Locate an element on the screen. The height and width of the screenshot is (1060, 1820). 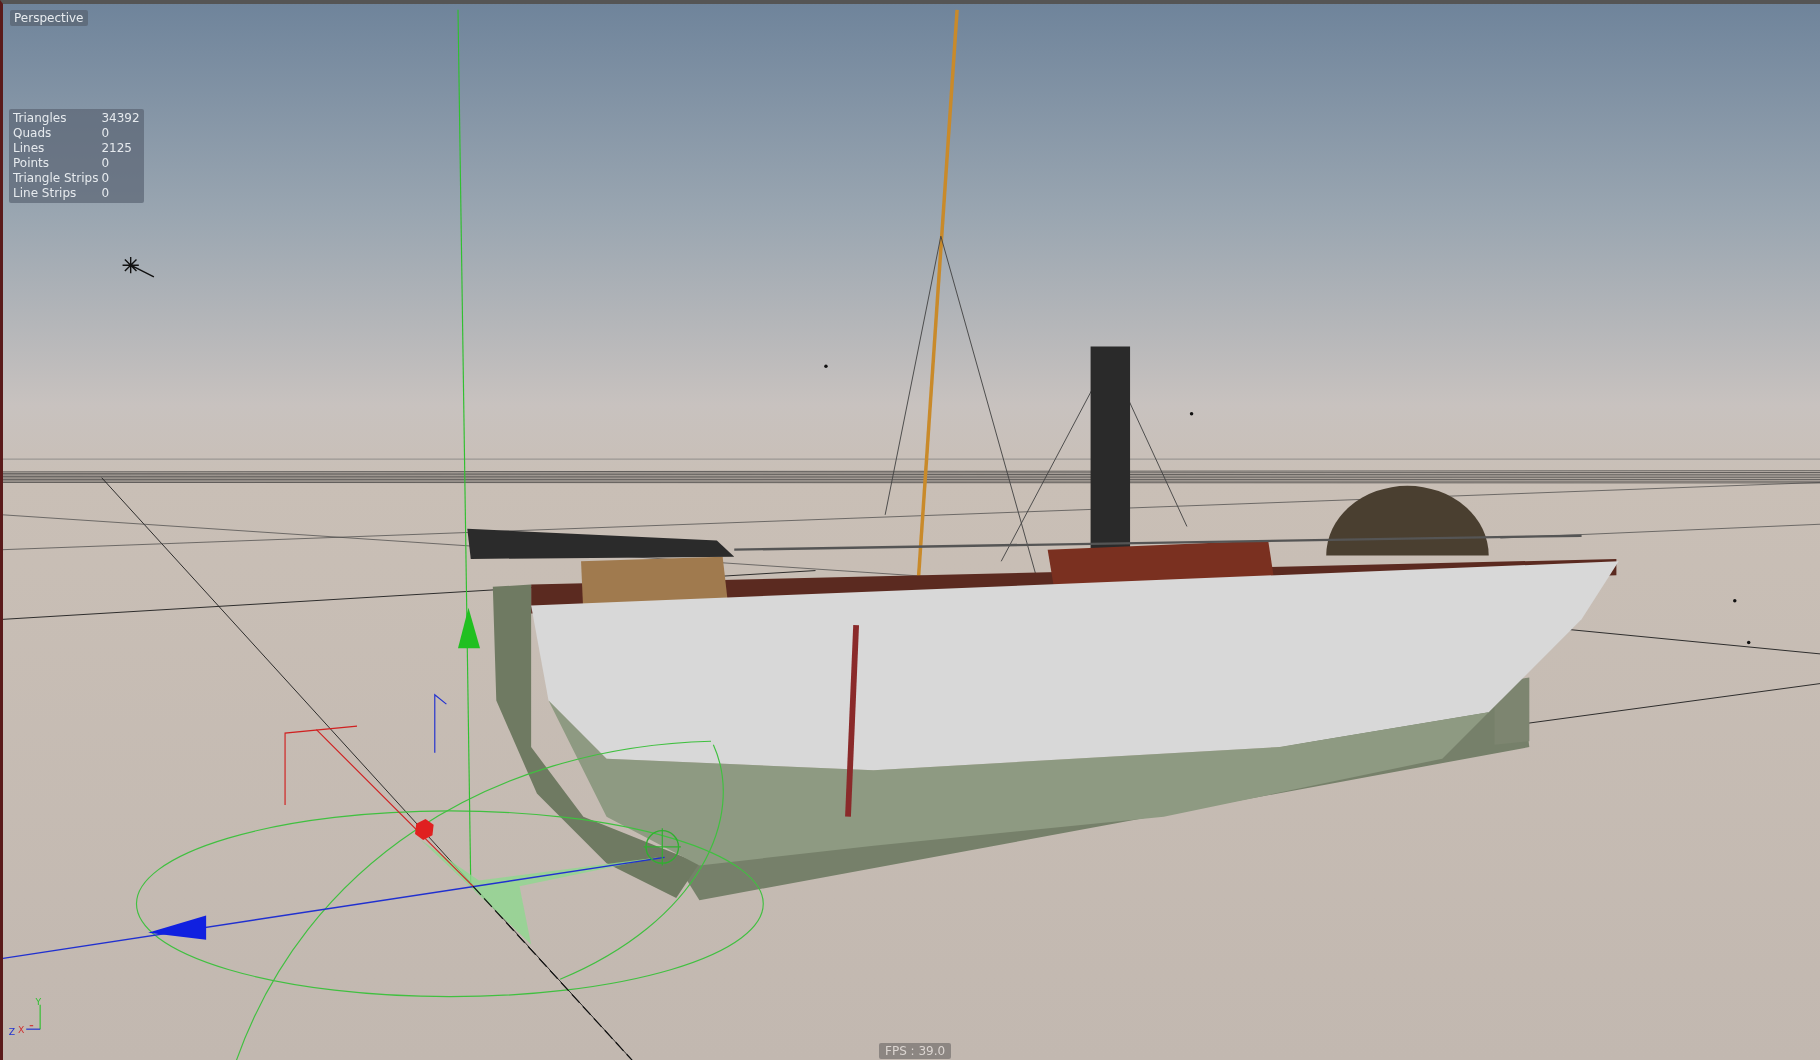
stat-value: 2125 is located at coordinates (117, 148).